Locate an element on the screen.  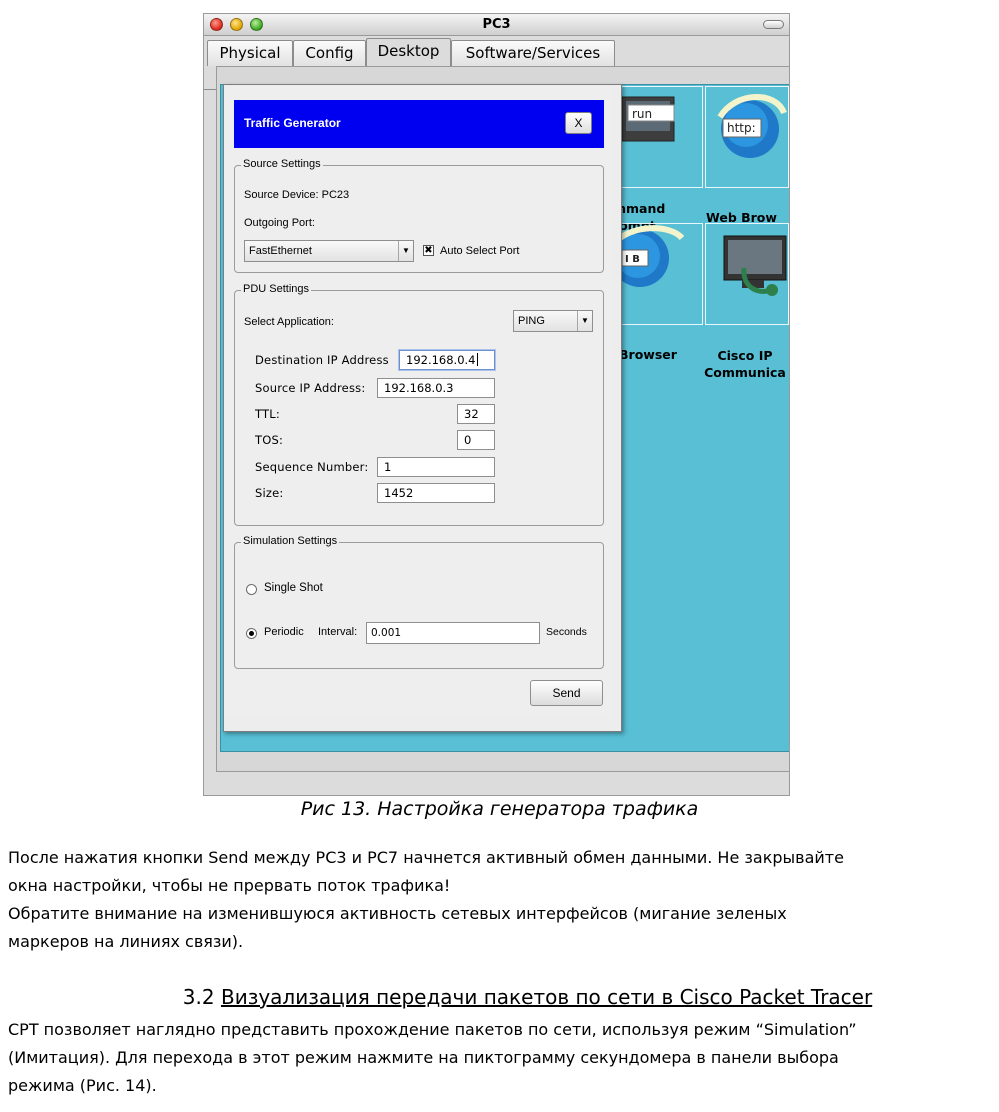
seconds-label: Seconds is located at coordinates (566, 632).